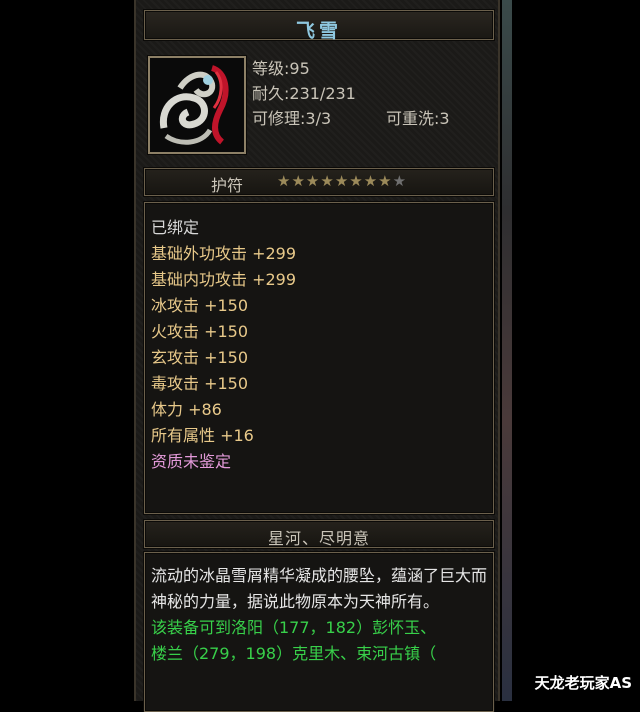 The width and height of the screenshot is (640, 712). Describe the element at coordinates (294, 653) in the screenshot. I see `obtain-info-line-2: 楼兰（279，198）克里木、束河古镇（` at that location.